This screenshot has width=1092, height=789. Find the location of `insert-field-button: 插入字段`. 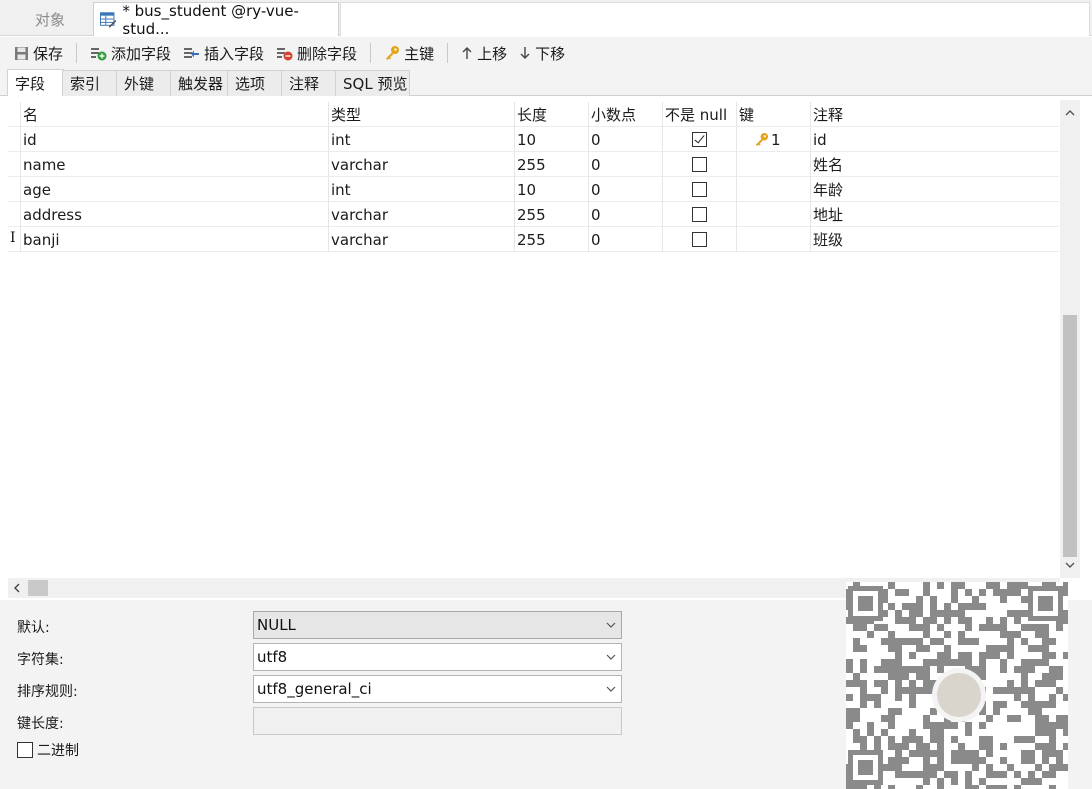

insert-field-button: 插入字段 is located at coordinates (223, 53).